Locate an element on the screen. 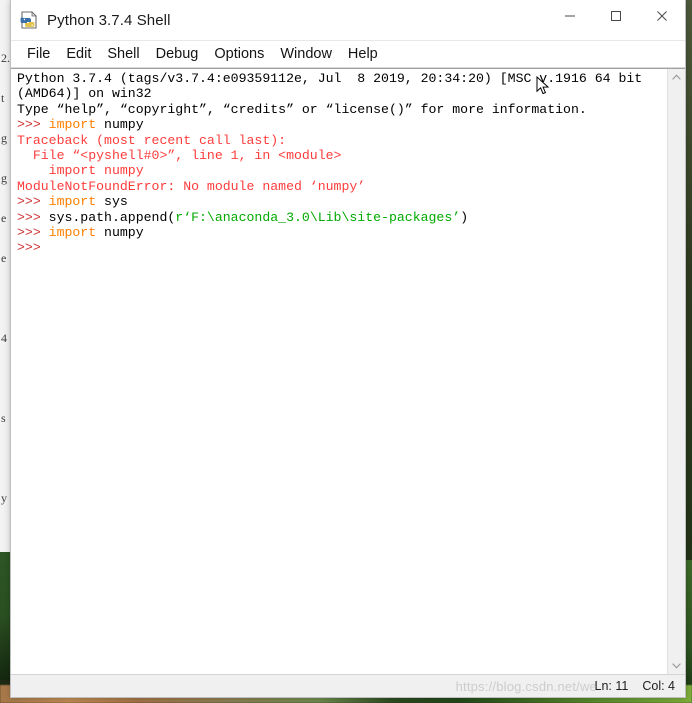  window-title: Python 3.7.4 Shell is located at coordinates (109, 20).